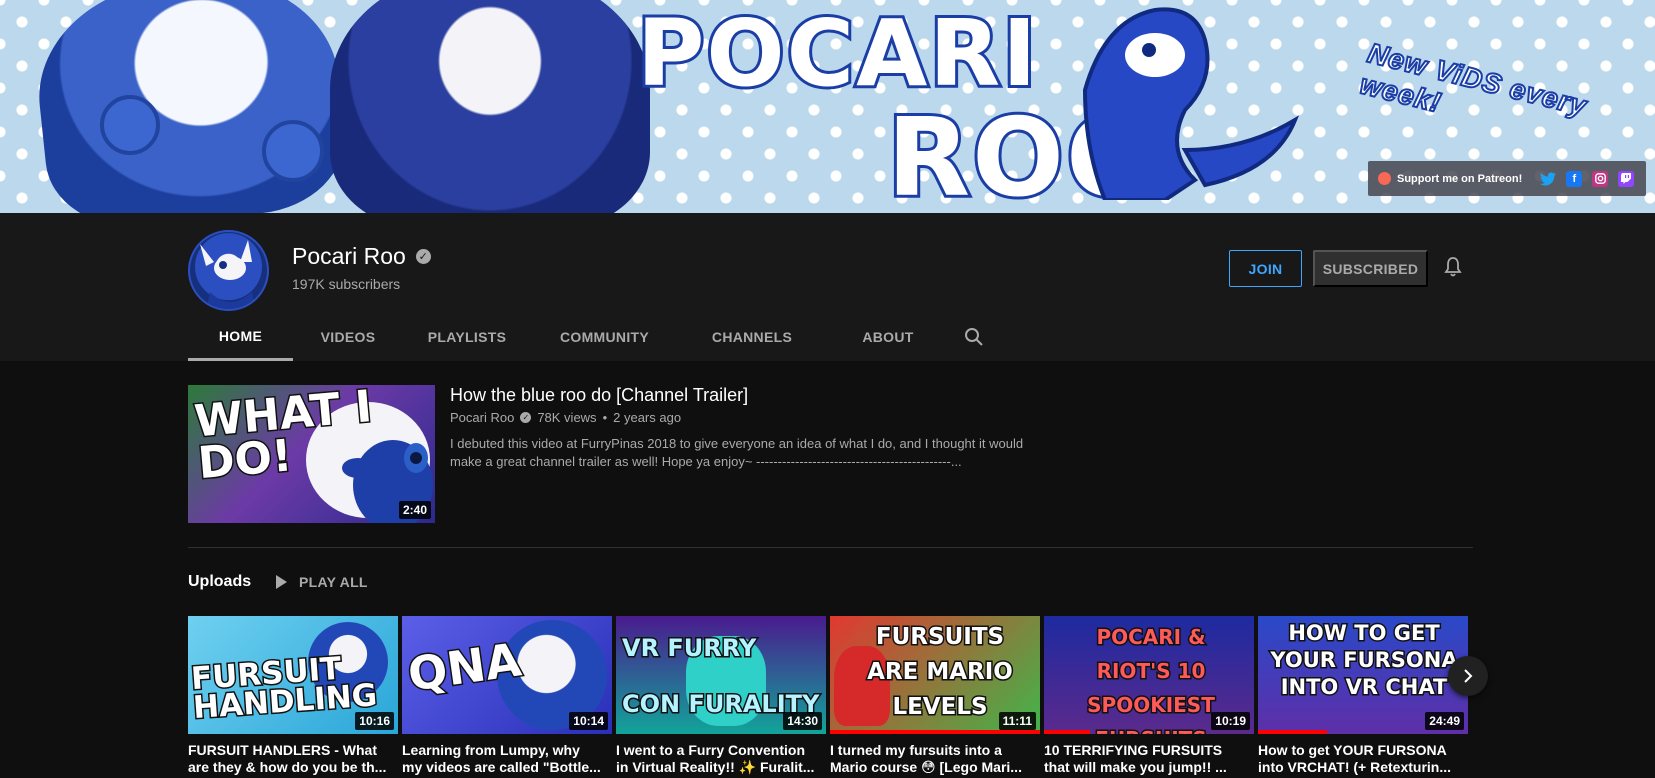 Image resolution: width=1655 pixels, height=778 pixels. What do you see at coordinates (490, 106) in the screenshot?
I see `banner-fursuit-right` at bounding box center [490, 106].